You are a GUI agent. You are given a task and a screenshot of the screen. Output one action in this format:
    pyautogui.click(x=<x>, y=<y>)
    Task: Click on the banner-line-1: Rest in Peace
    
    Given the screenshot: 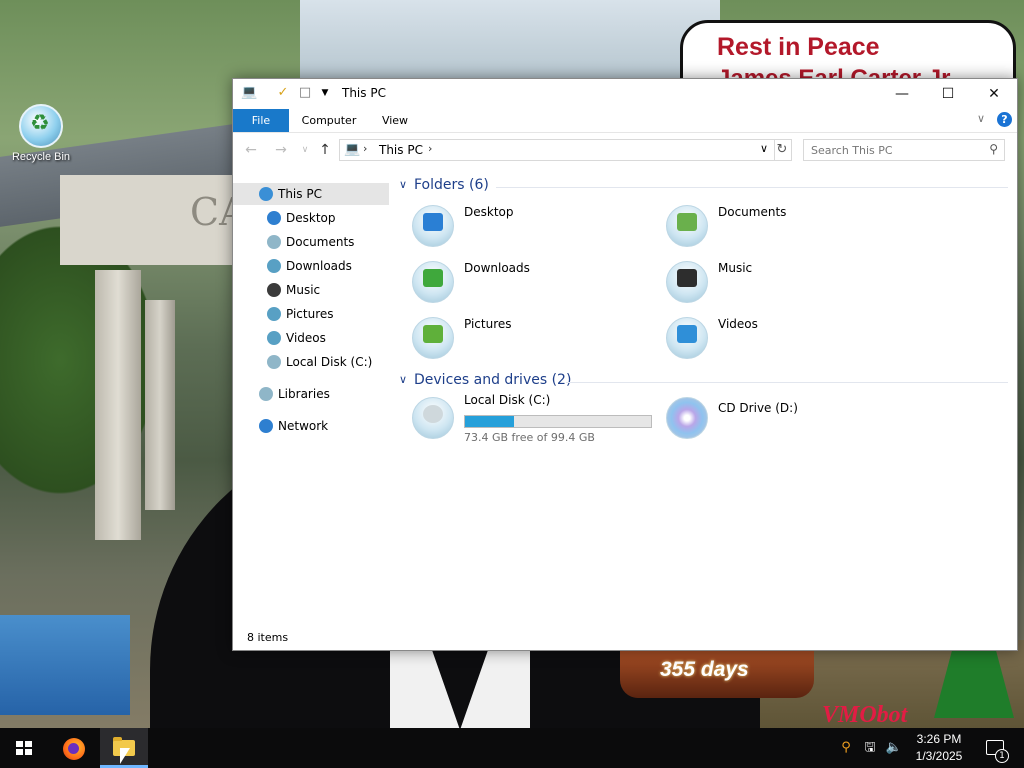 What is the action you would take?
    pyautogui.click(x=798, y=47)
    